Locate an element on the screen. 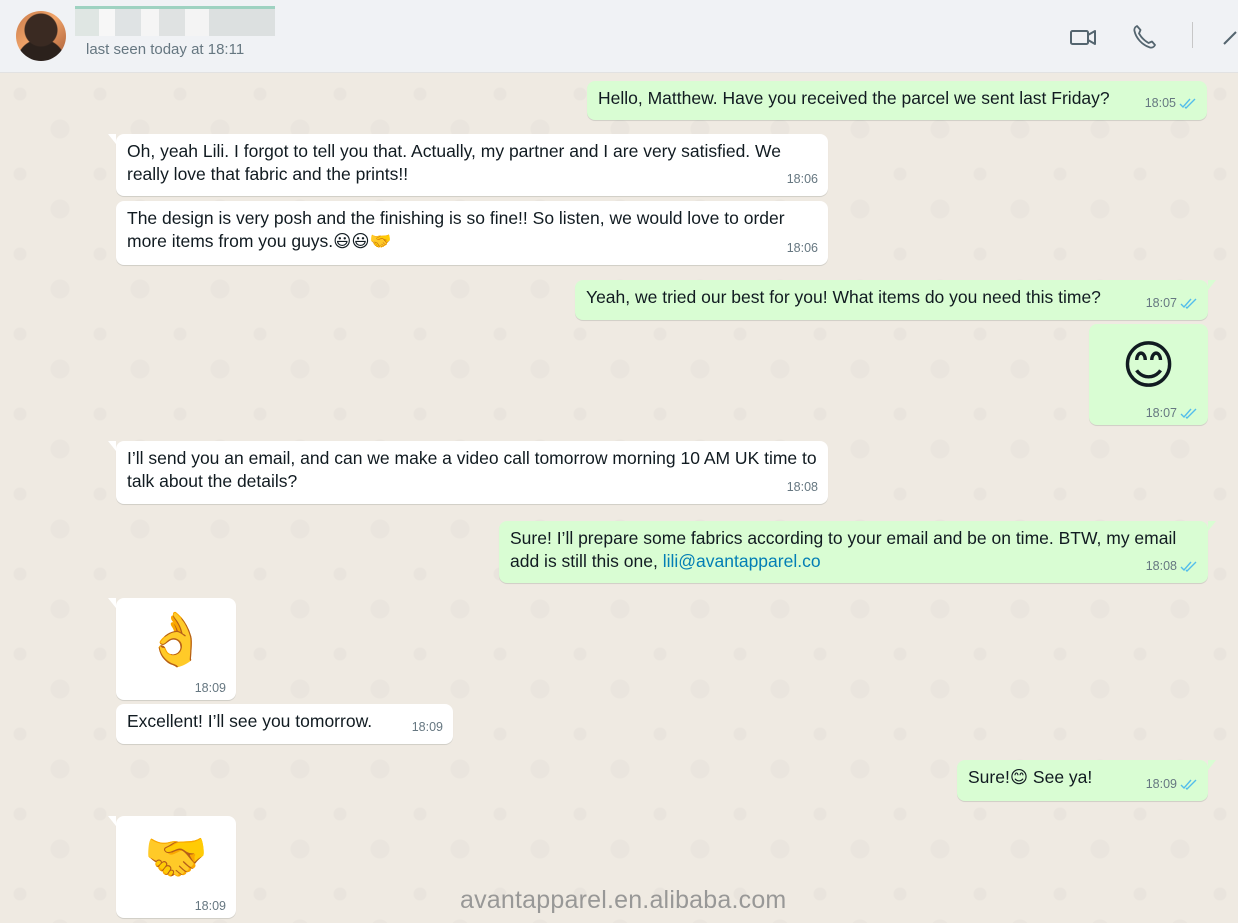  chat-header: last seen today at 18:11 is located at coordinates (619, 36).